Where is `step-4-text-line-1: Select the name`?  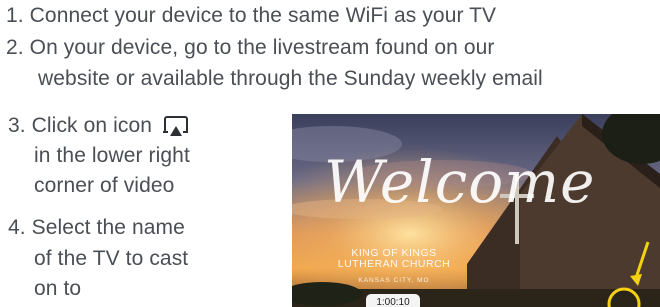
step-4-text-line-1: Select the name is located at coordinates (108, 227).